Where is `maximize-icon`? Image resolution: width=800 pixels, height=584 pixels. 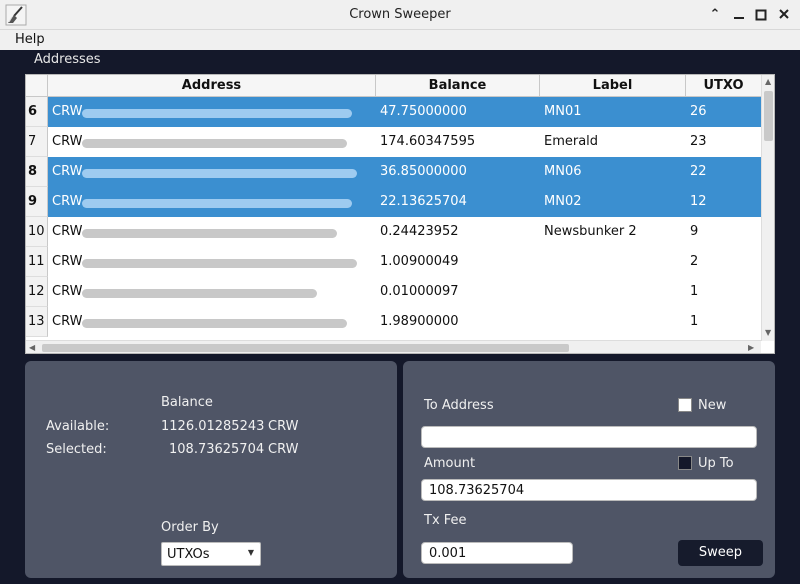 maximize-icon is located at coordinates (761, 15).